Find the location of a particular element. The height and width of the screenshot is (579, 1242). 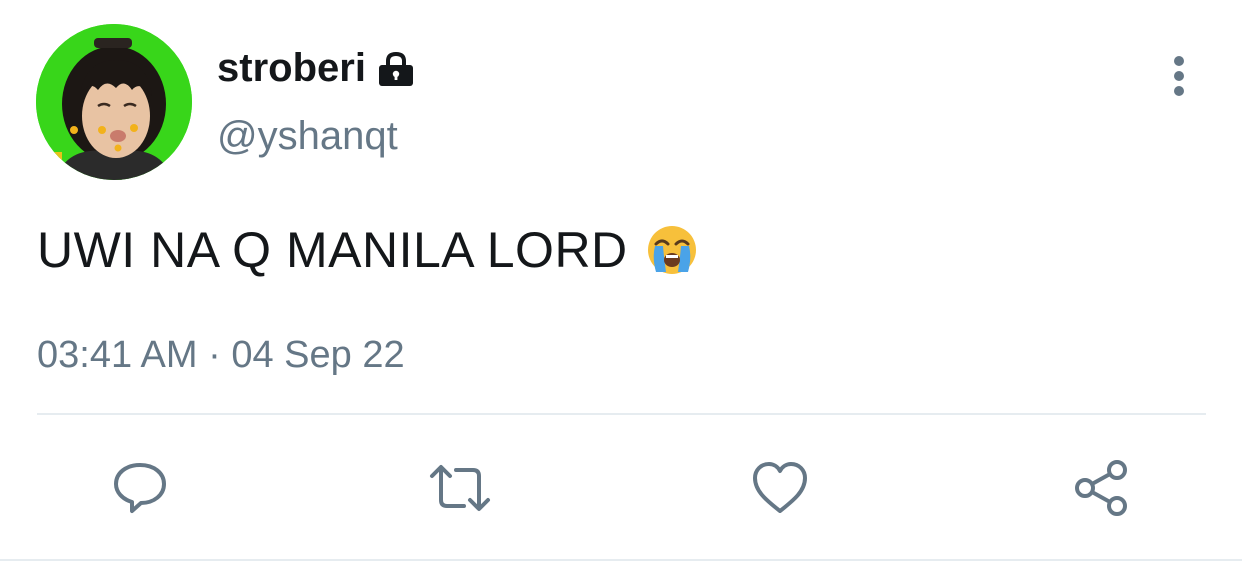

display-name: stroberi is located at coordinates (316, 68).